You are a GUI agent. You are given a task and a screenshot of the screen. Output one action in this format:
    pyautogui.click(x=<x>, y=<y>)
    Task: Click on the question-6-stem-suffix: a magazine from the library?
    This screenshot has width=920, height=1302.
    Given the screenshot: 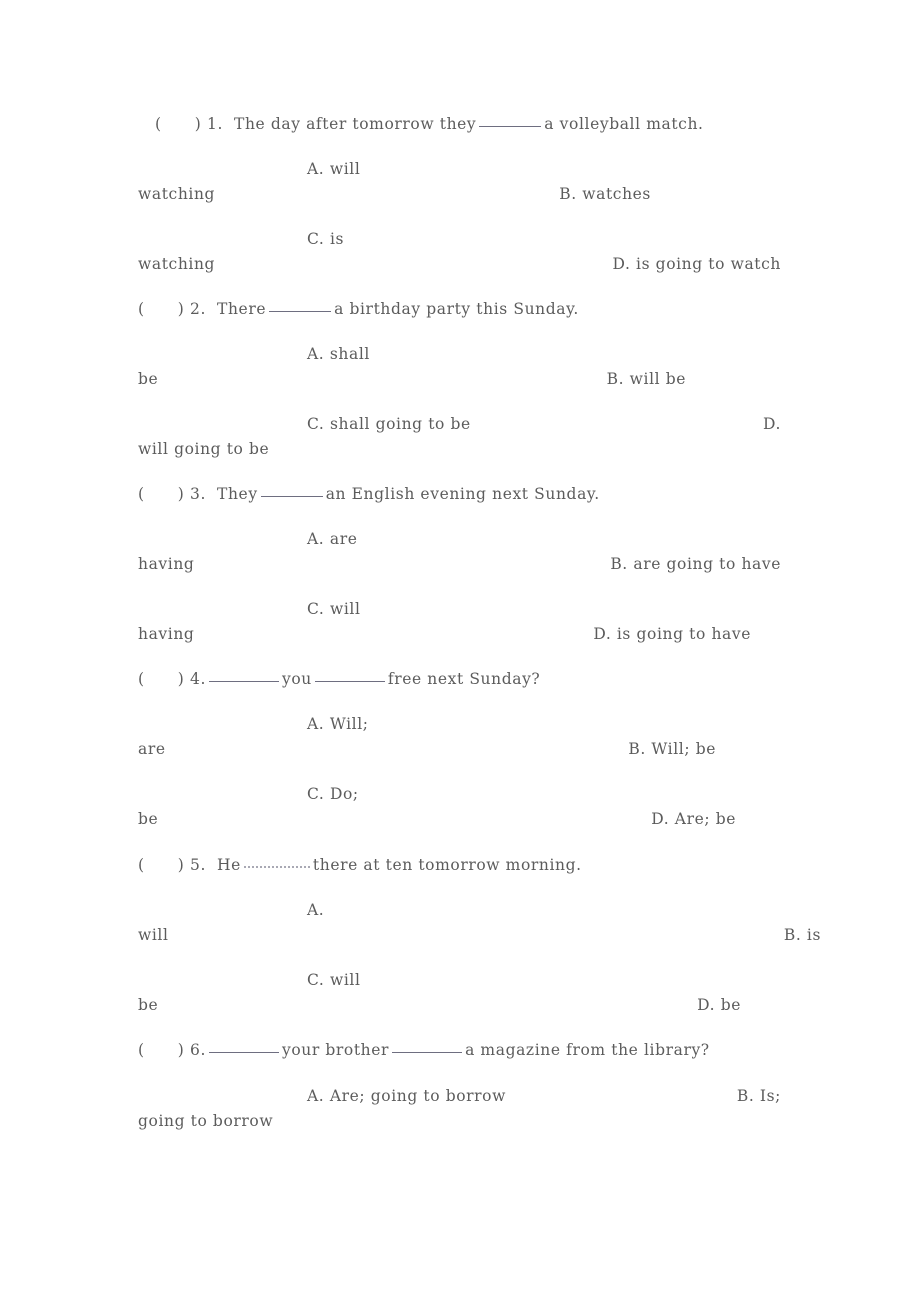 What is the action you would take?
    pyautogui.click(x=587, y=1050)
    